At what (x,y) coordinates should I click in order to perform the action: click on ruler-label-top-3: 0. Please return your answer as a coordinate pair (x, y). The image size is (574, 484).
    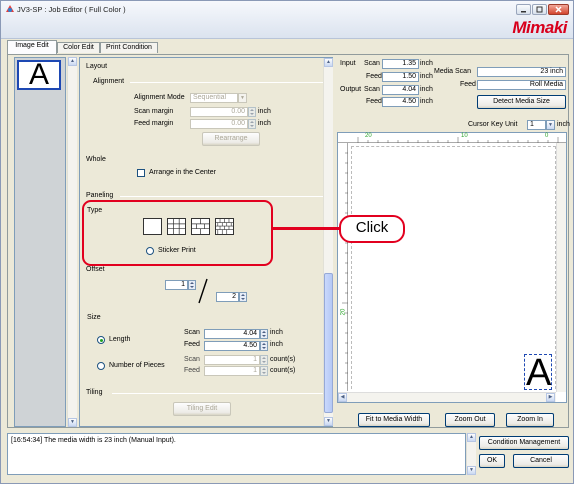
    Looking at the image, I should click on (547, 136).